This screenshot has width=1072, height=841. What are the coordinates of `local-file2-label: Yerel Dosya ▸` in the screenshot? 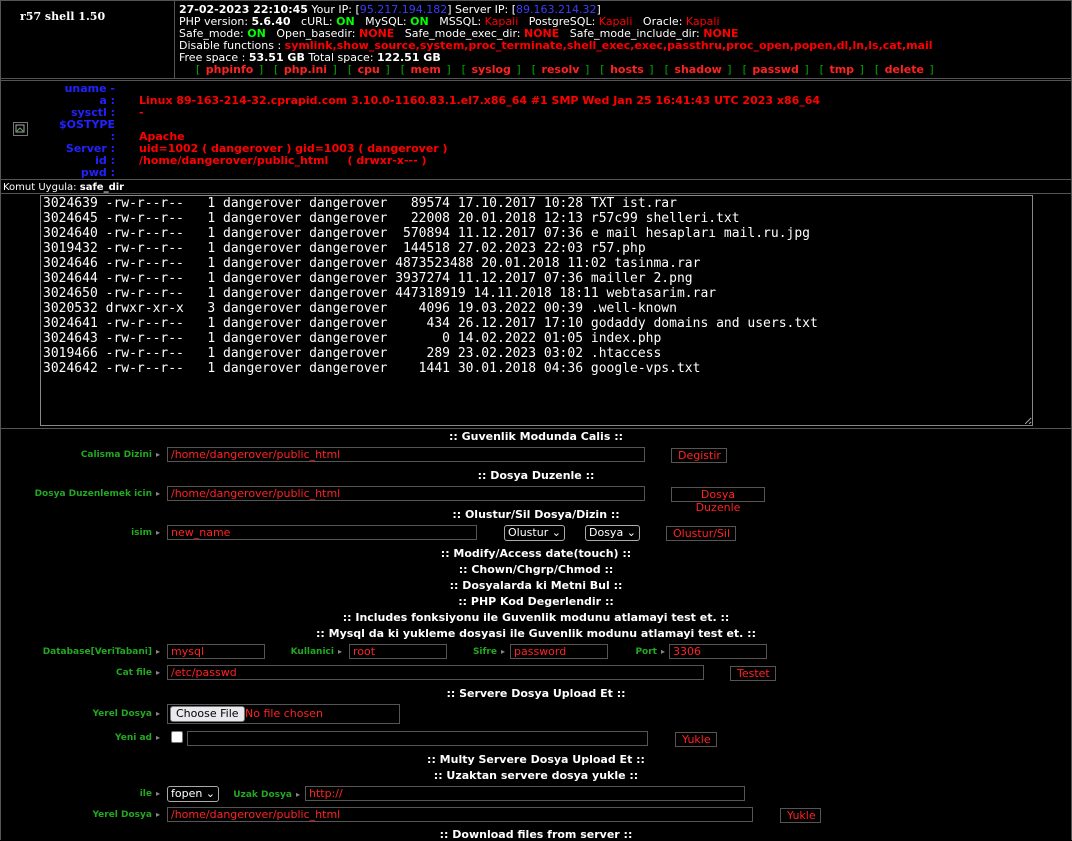 It's located at (126, 815).